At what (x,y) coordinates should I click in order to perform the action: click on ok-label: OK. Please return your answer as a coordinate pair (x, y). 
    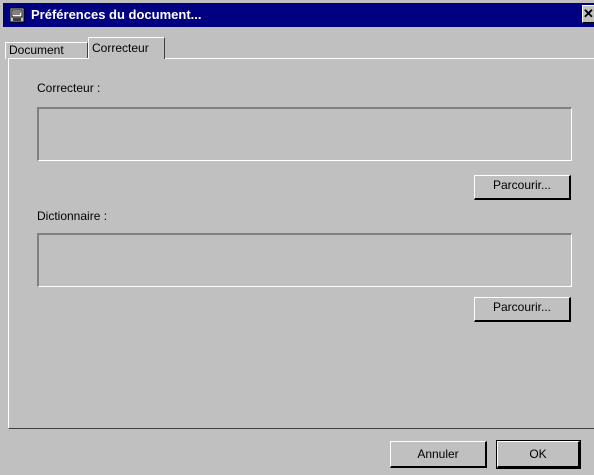
    Looking at the image, I should click on (538, 454).